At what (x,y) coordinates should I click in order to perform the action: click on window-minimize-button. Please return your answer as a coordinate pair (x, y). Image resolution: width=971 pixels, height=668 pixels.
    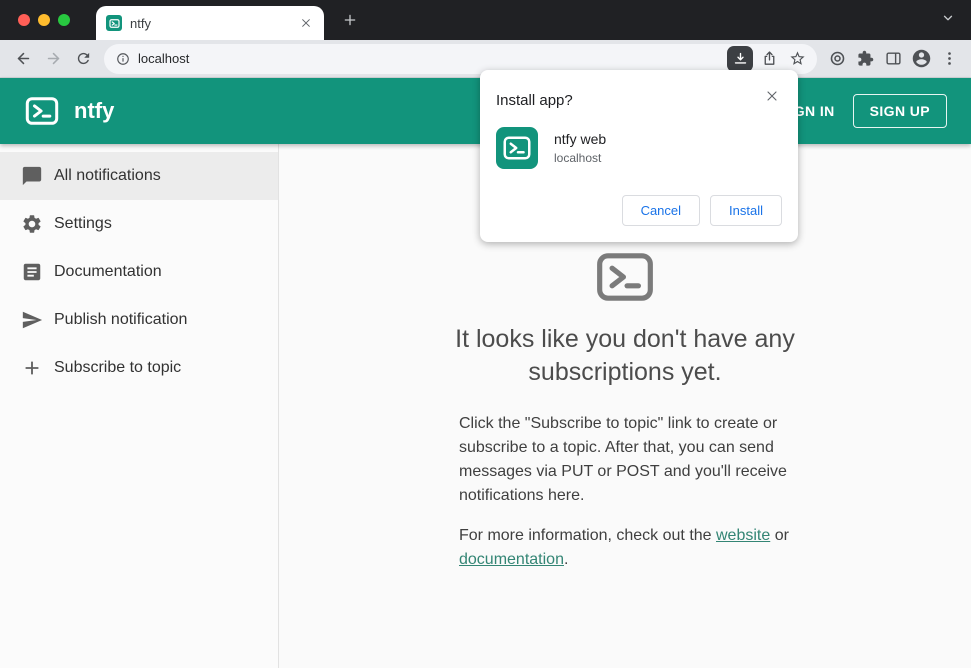
    Looking at the image, I should click on (44, 20).